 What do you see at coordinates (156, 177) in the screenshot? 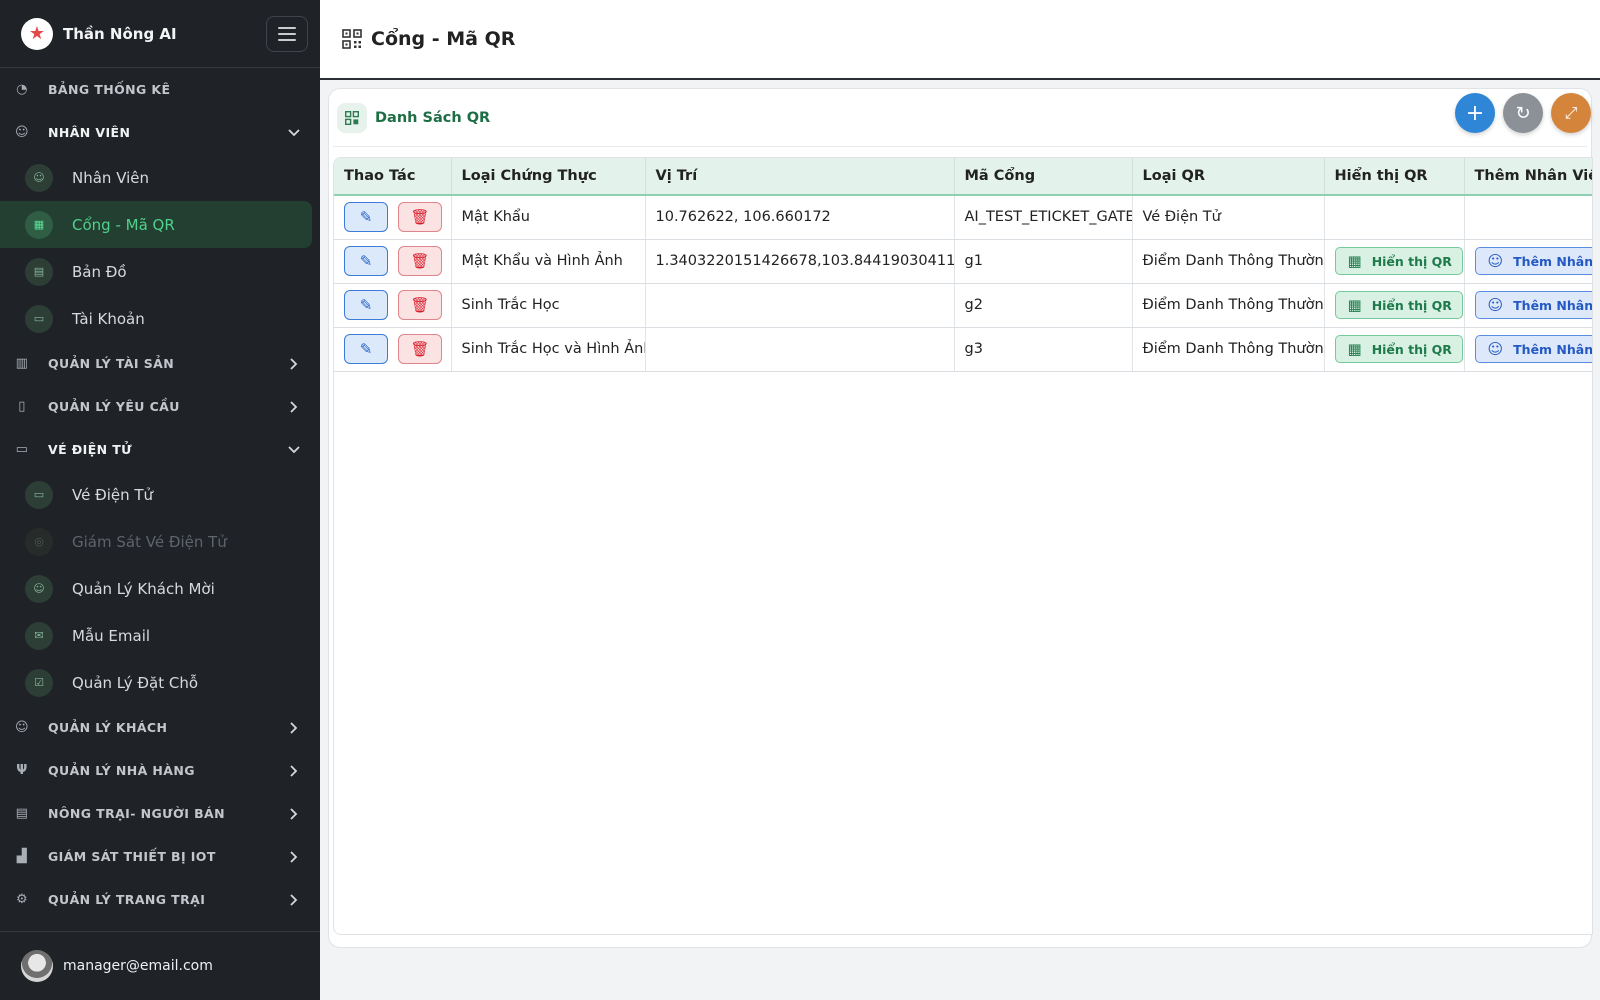
I see `sidebar-item-1-0: ☺ Nhân Viên` at bounding box center [156, 177].